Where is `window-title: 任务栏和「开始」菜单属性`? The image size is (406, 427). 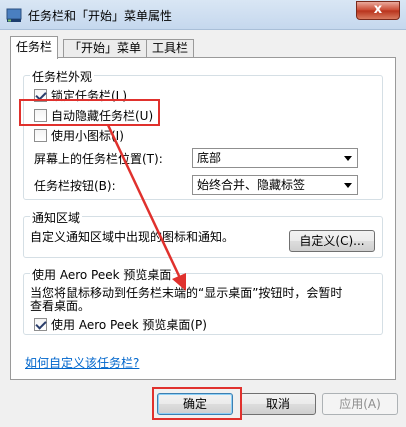
window-title: 任务栏和「开始」菜单属性 is located at coordinates (100, 16).